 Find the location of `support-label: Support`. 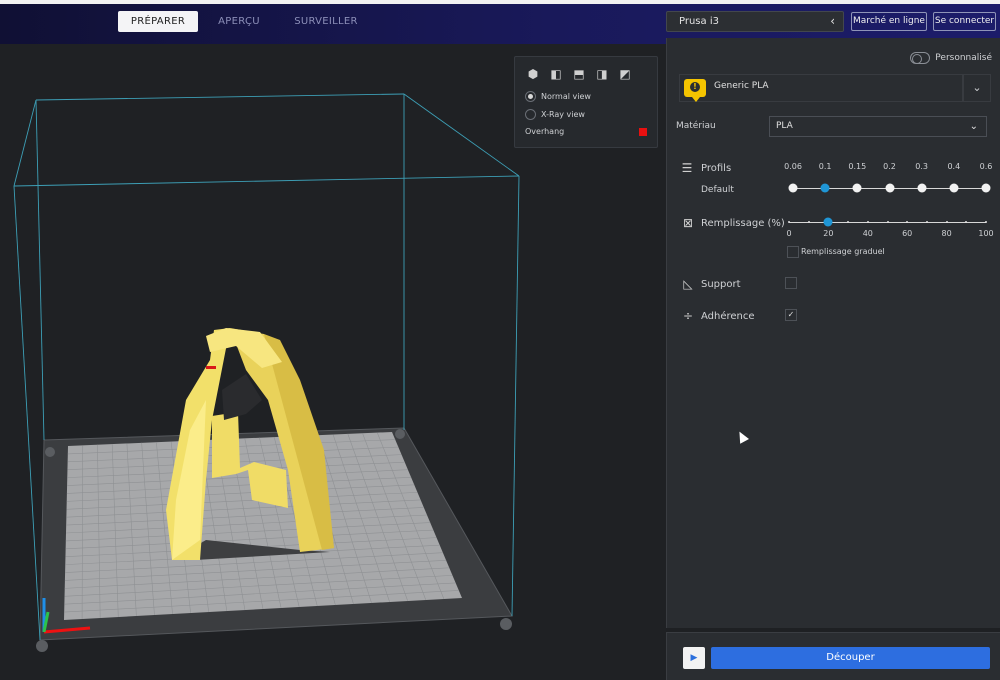

support-label: Support is located at coordinates (721, 284).